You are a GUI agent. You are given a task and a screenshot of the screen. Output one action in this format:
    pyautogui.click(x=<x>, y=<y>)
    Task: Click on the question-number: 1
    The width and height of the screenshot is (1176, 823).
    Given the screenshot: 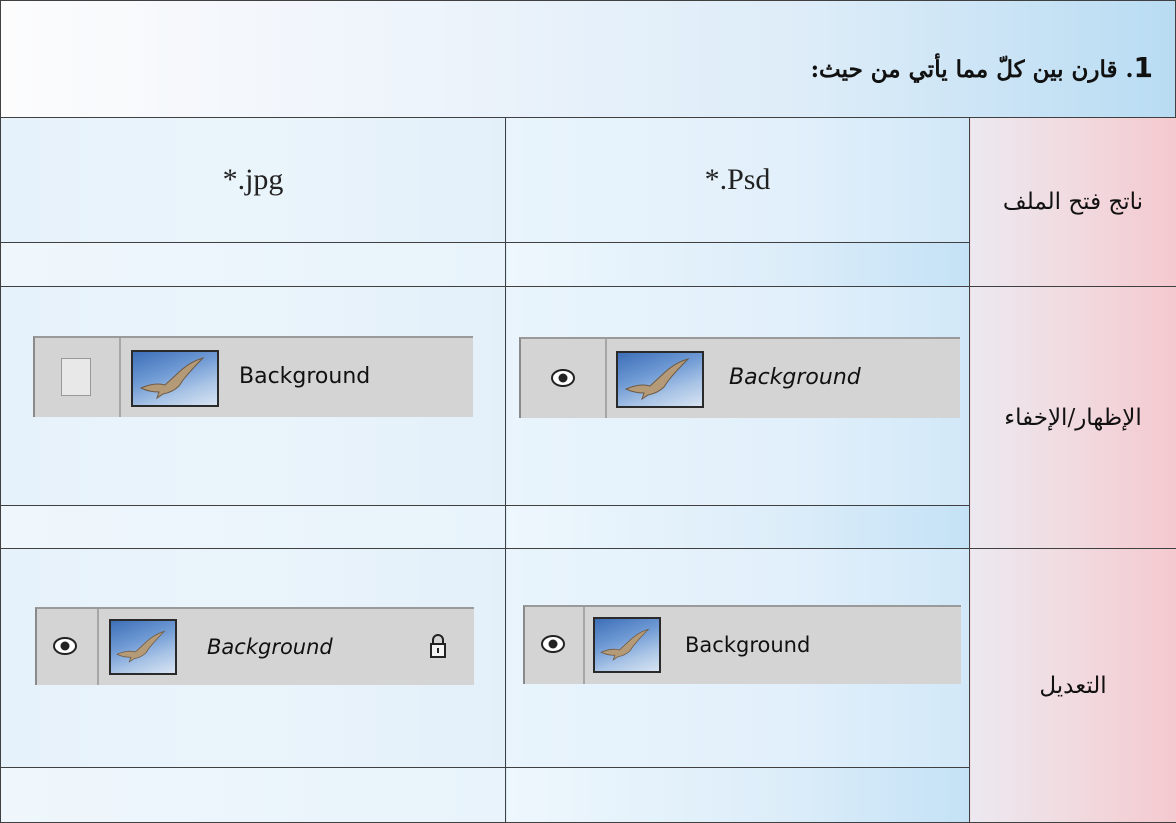 What is the action you would take?
    pyautogui.click(x=1143, y=67)
    